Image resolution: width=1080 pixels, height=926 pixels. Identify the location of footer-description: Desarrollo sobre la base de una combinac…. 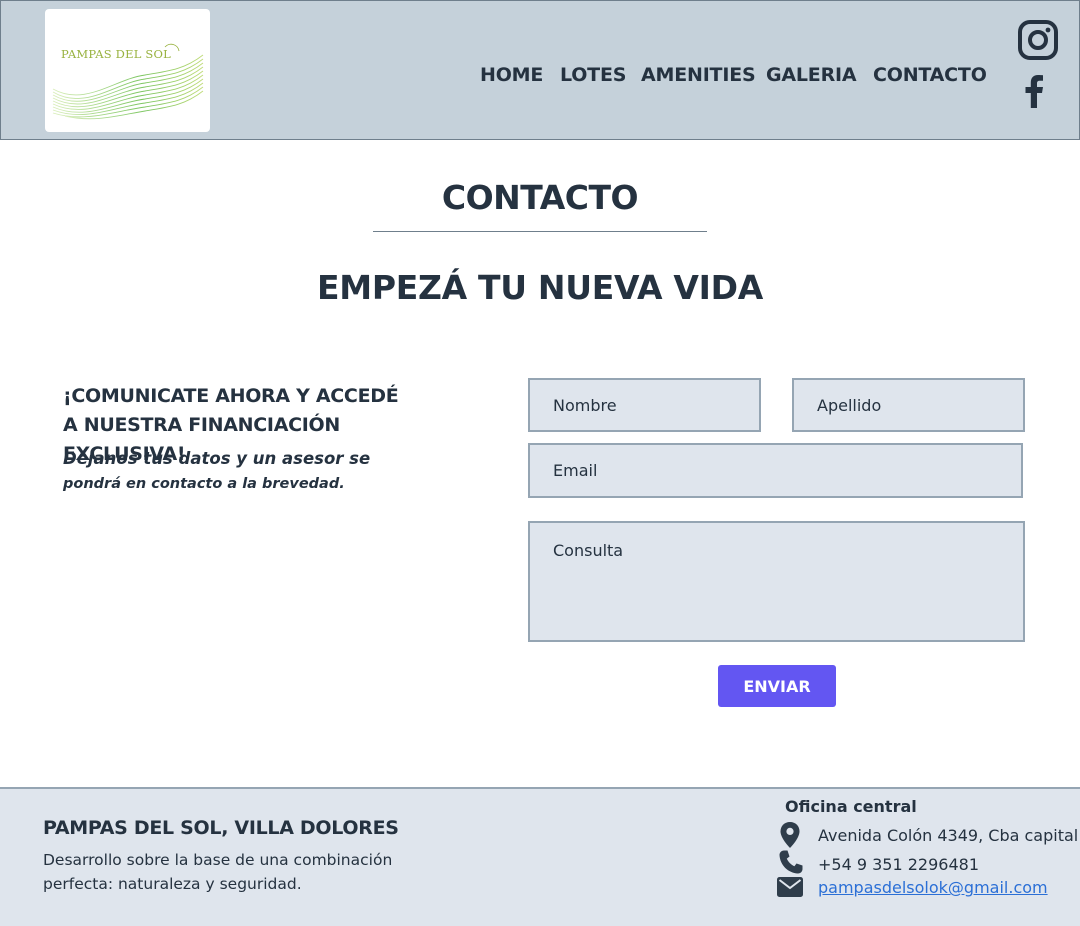
(233, 872).